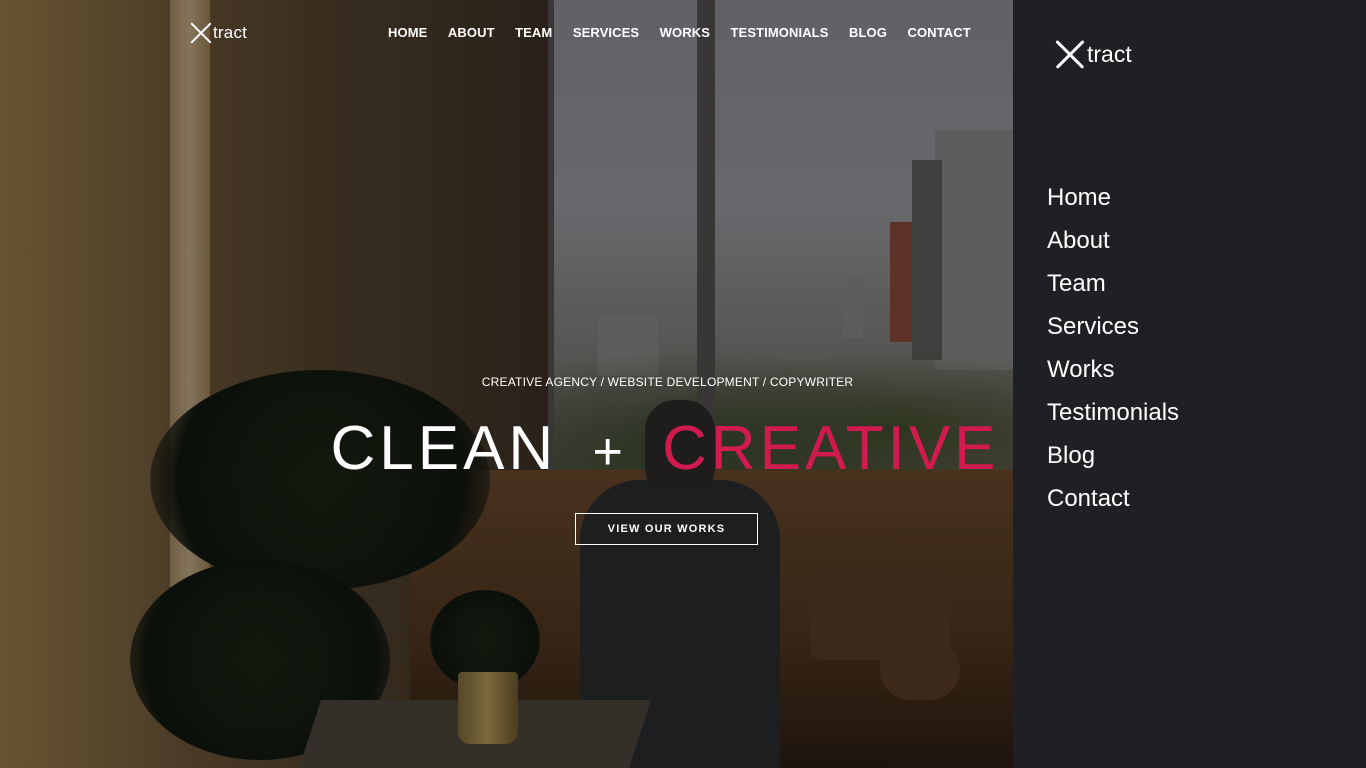  What do you see at coordinates (533, 32) in the screenshot?
I see `nav-link-team: TEAM` at bounding box center [533, 32].